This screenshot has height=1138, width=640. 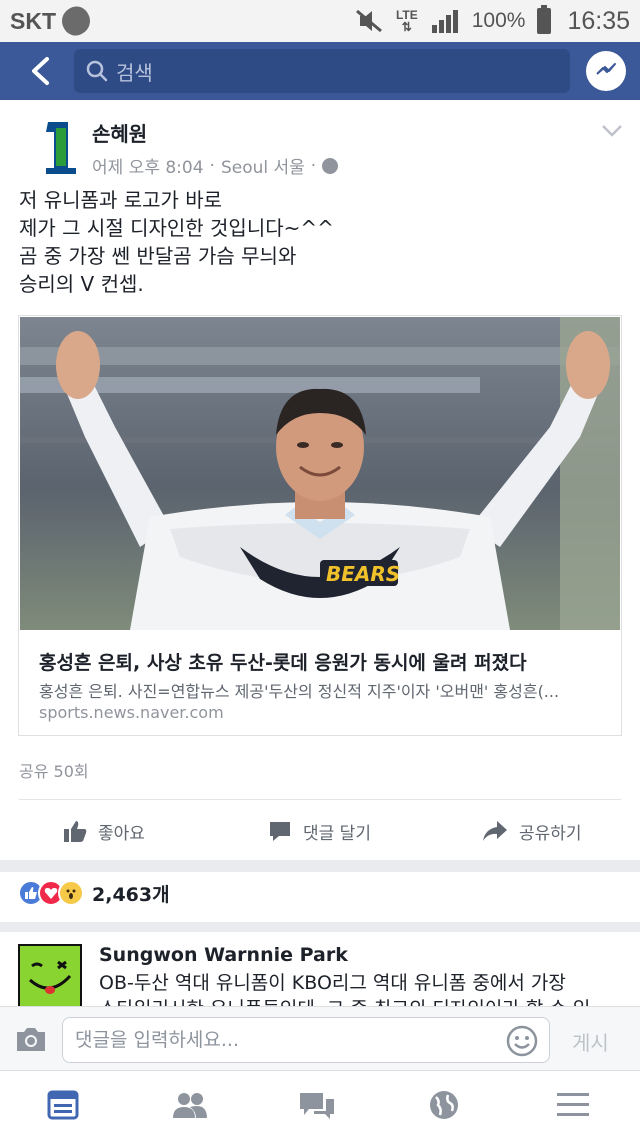 What do you see at coordinates (97, 71) in the screenshot?
I see `search-icon` at bounding box center [97, 71].